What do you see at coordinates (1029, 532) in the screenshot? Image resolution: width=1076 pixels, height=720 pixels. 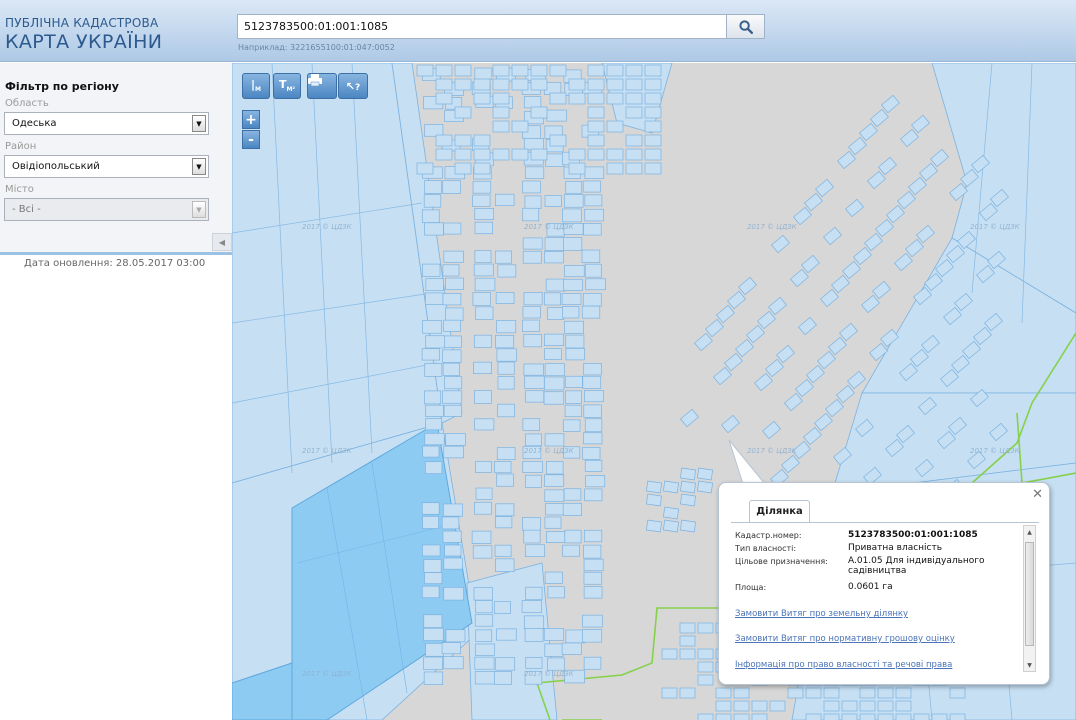 I see `scroll-up-icon: ▲` at bounding box center [1029, 532].